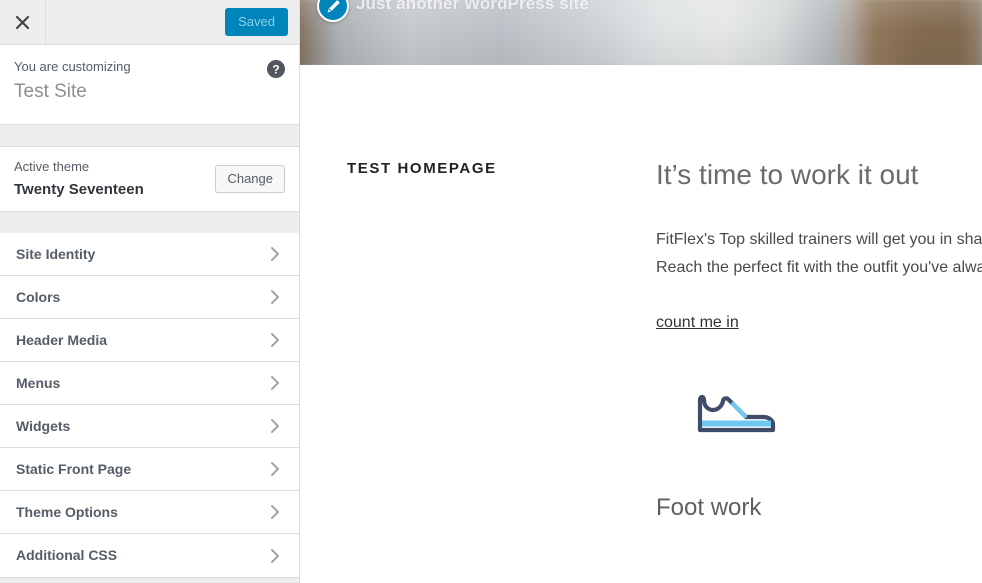  What do you see at coordinates (56, 253) in the screenshot?
I see `sidebar-item-label: Site Identity` at bounding box center [56, 253].